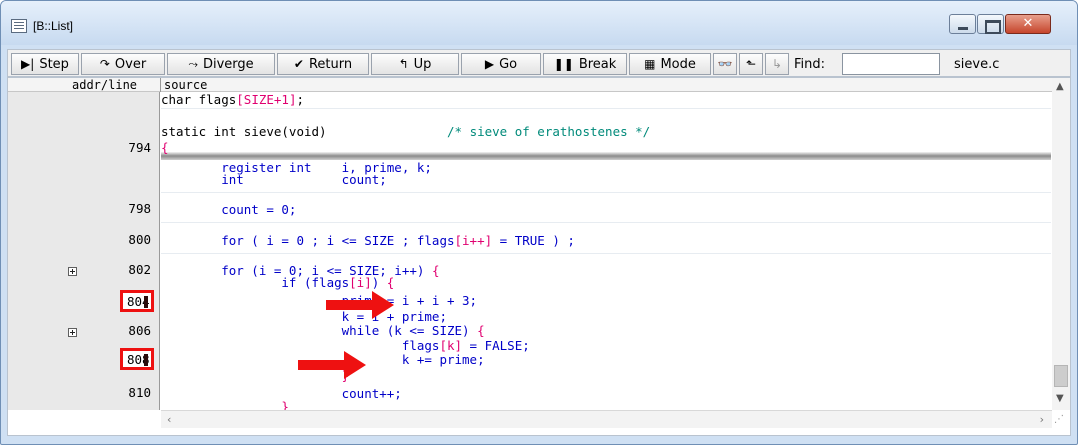 The image size is (1078, 445). What do you see at coordinates (137, 301) in the screenshot?
I see `breakpoint-marker: 804` at bounding box center [137, 301].